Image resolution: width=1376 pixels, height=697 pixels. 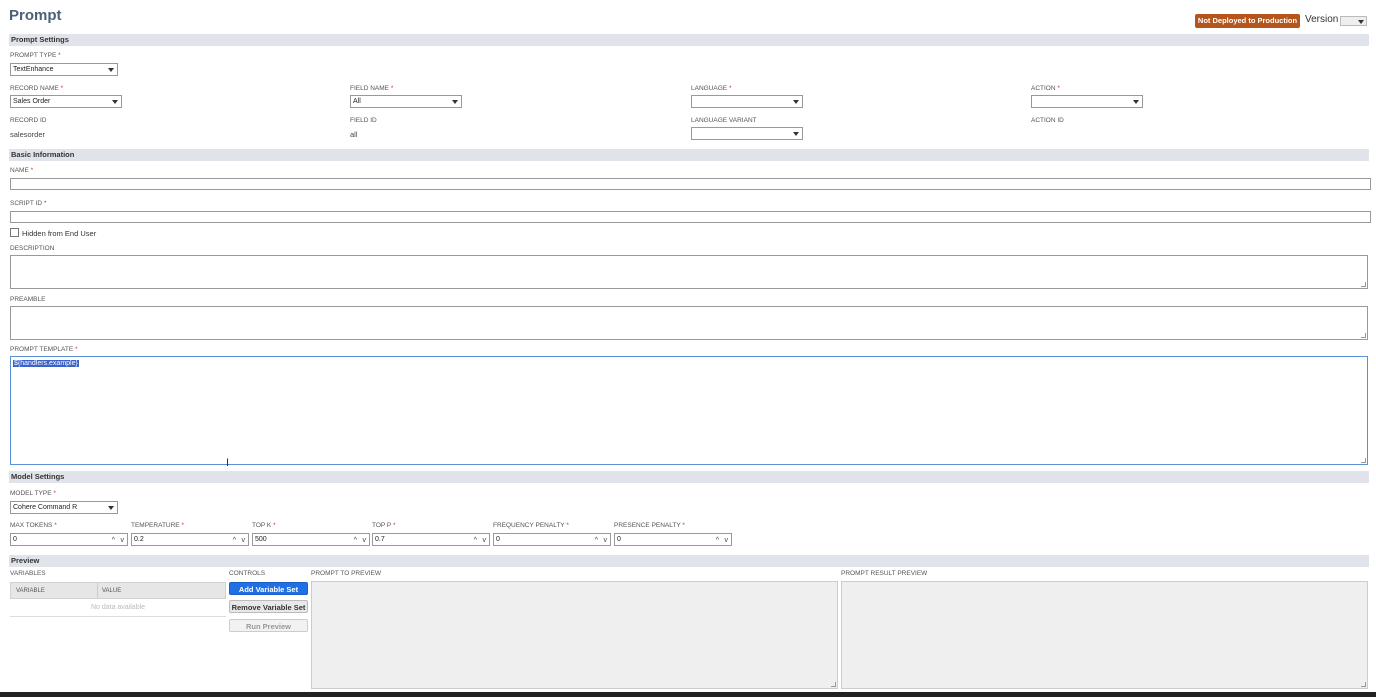 I want to click on prompt-result-preview-label: PROMPT RESULT PREVIEW, so click(x=884, y=573).